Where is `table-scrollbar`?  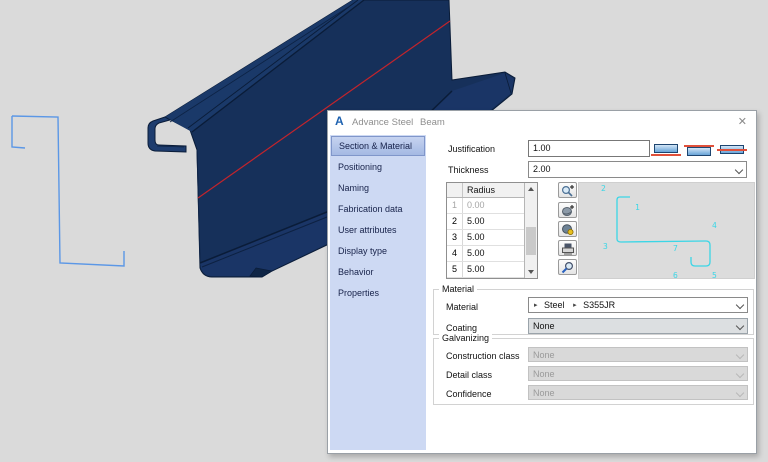 table-scrollbar is located at coordinates (530, 230).